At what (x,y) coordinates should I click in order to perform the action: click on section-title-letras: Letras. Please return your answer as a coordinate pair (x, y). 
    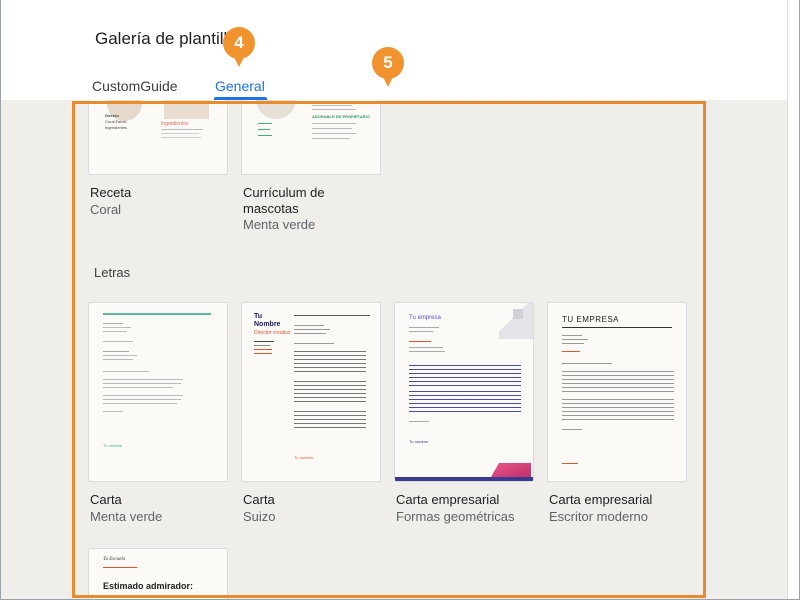
    Looking at the image, I should click on (112, 272).